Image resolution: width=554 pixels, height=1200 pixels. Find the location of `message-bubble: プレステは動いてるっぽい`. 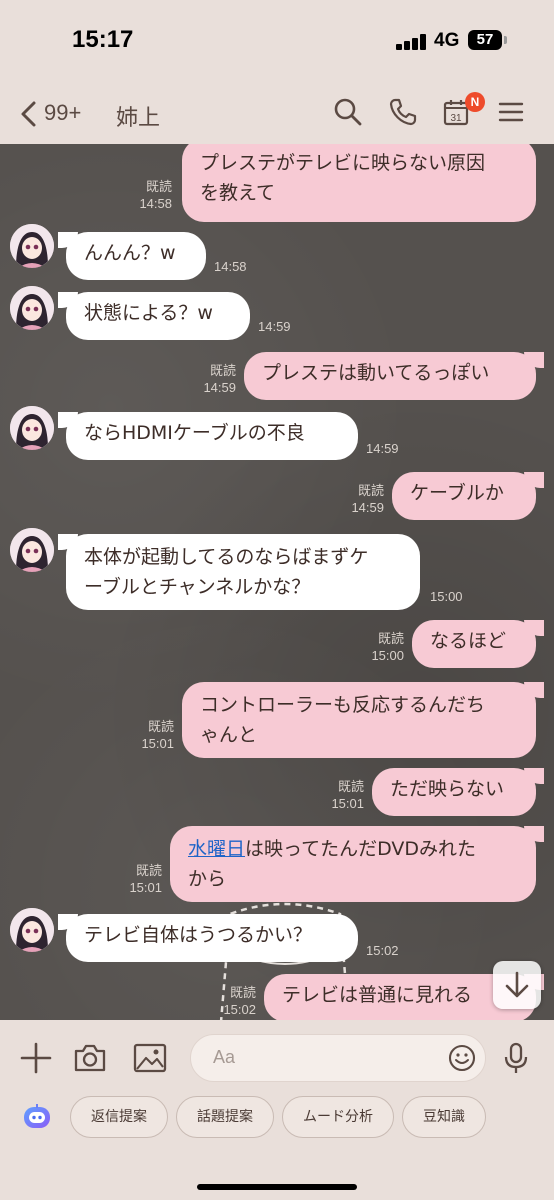

message-bubble: プレステは動いてるっぽい is located at coordinates (394, 376).